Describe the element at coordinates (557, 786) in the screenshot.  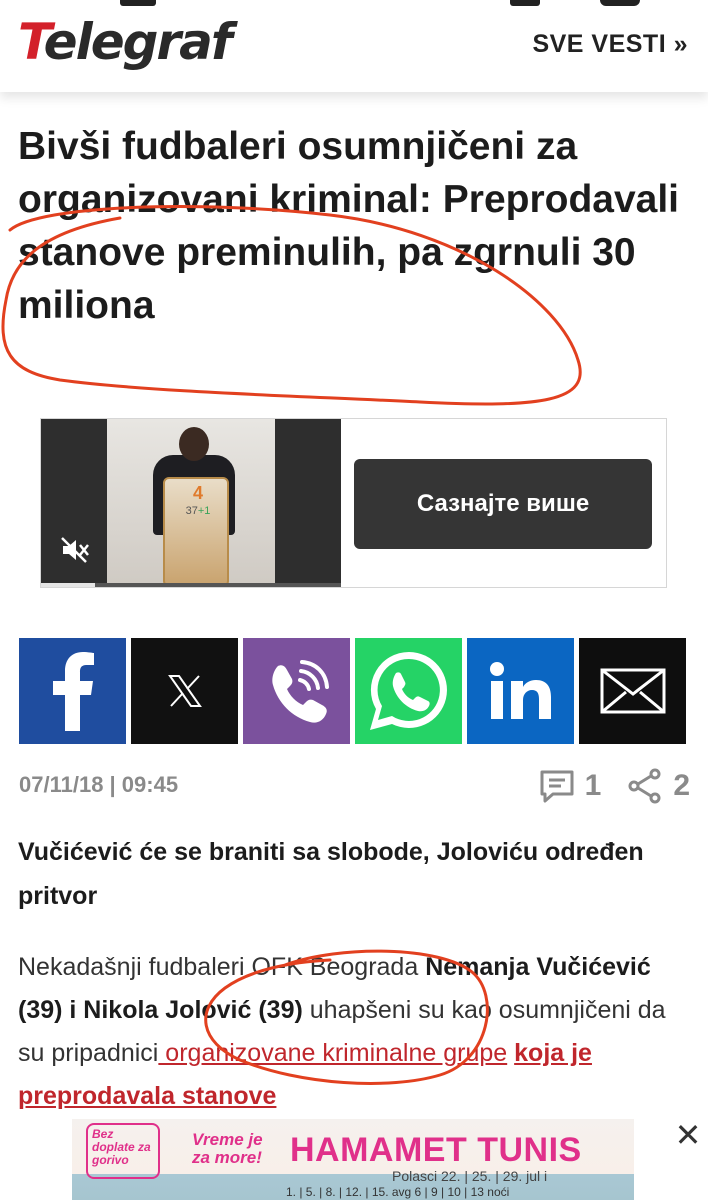
I see `comment-icon` at that location.